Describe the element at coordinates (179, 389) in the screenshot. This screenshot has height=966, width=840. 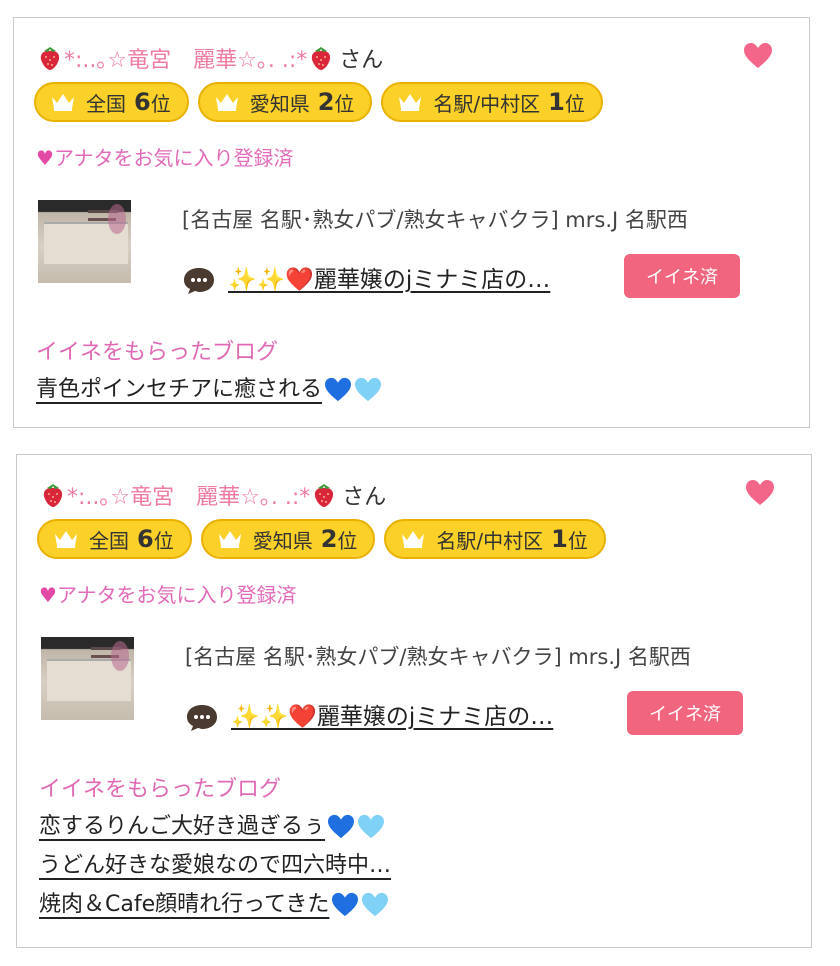
I see `blog-title: 青色ポインセチアに癒される` at that location.